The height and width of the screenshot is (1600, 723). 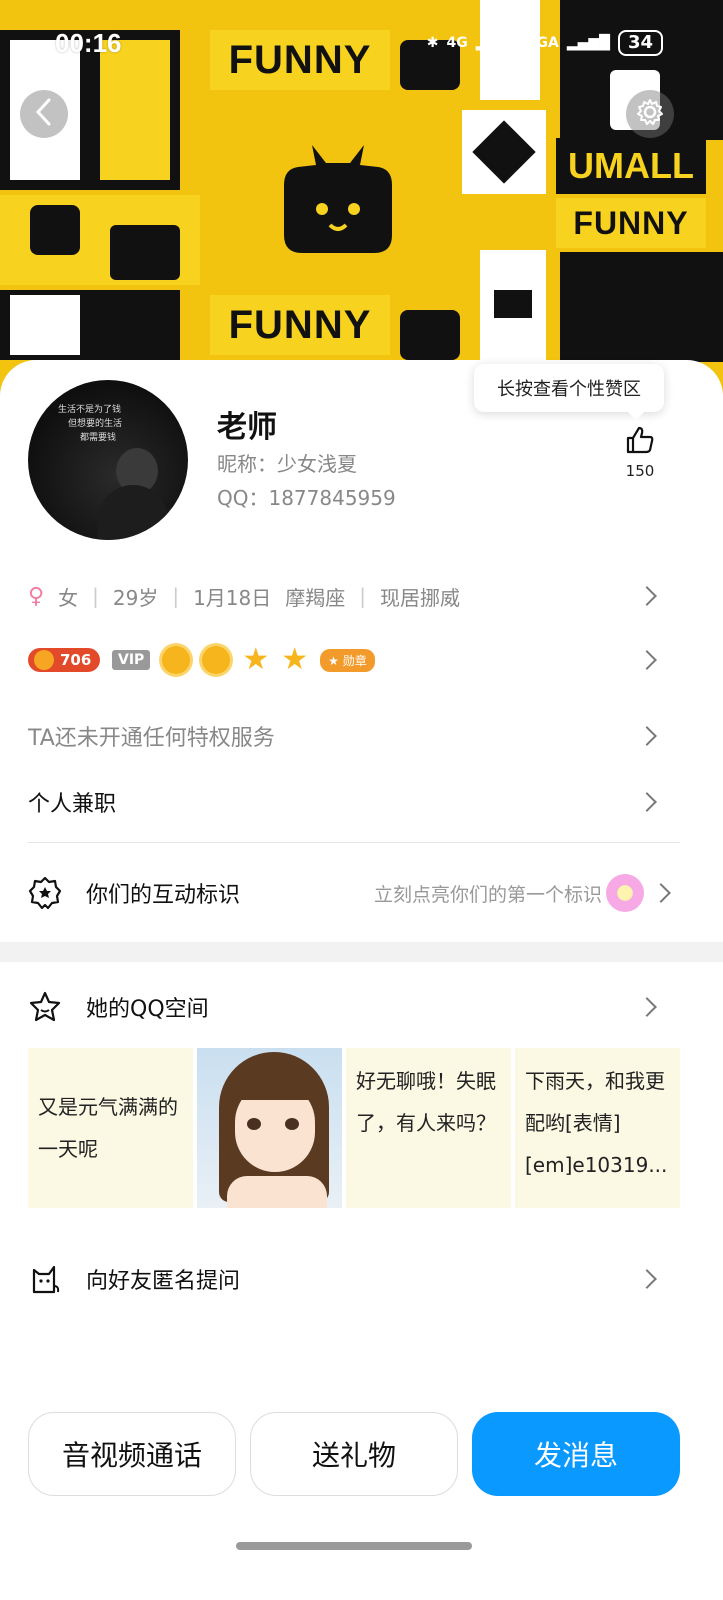 What do you see at coordinates (625, 893) in the screenshot?
I see `flower-icon` at bounding box center [625, 893].